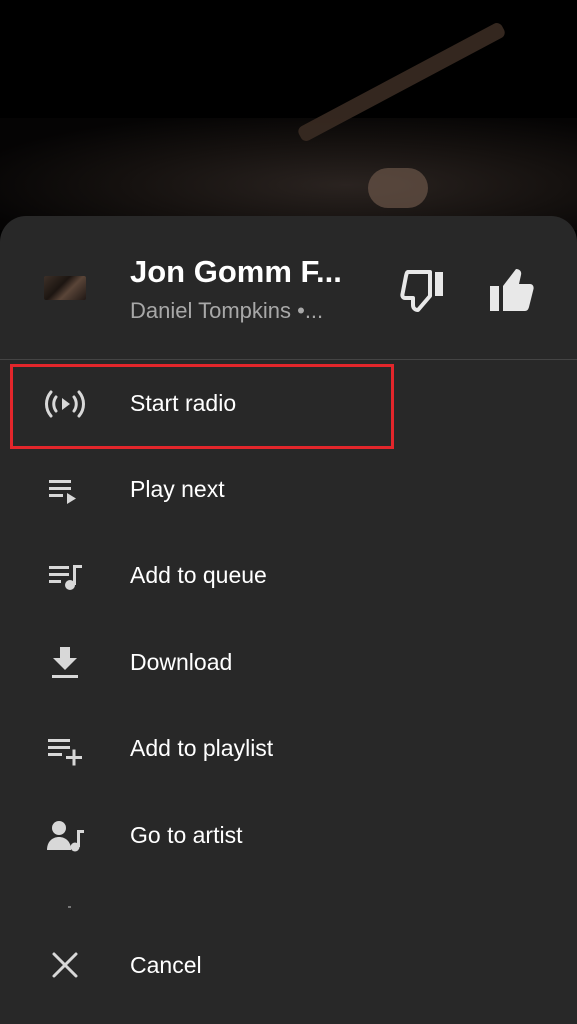 The image size is (577, 1024). Describe the element at coordinates (202, 406) in the screenshot. I see `highlight-box` at that location.